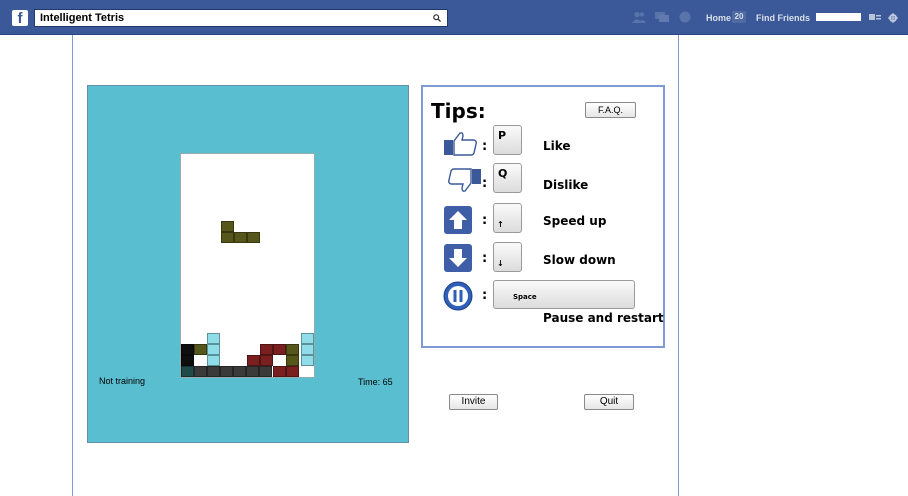 The height and width of the screenshot is (496, 908). What do you see at coordinates (564, 294) in the screenshot?
I see `key-space: Space` at bounding box center [564, 294].